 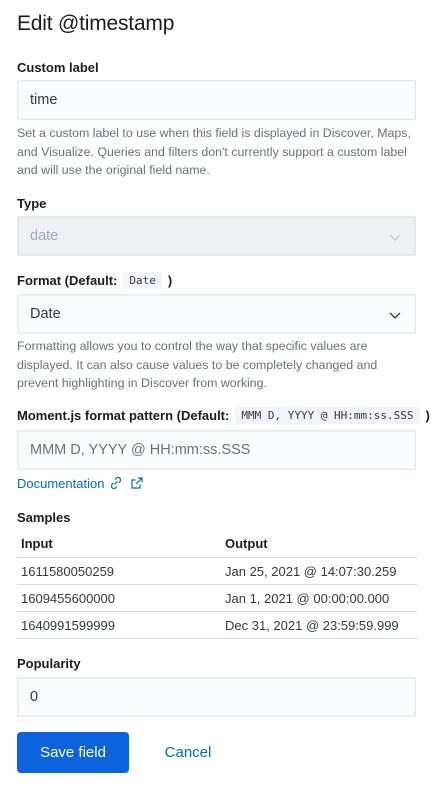 What do you see at coordinates (216, 314) in the screenshot?
I see `format-select: Date` at bounding box center [216, 314].